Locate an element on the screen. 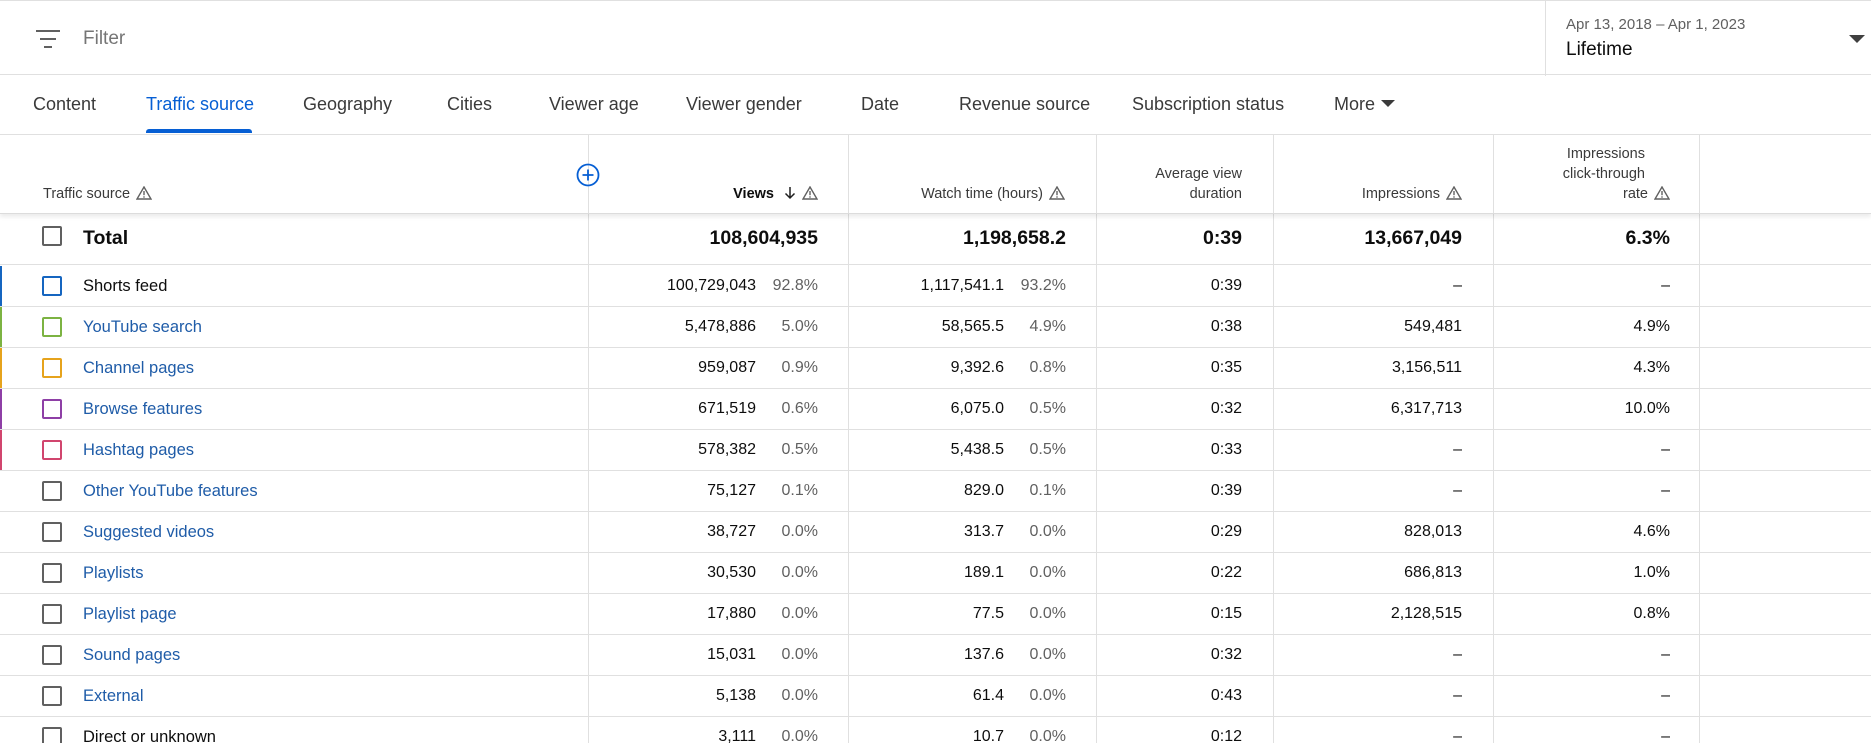 The height and width of the screenshot is (743, 1871). traffic-source-name: Sound pages is located at coordinates (131, 655).